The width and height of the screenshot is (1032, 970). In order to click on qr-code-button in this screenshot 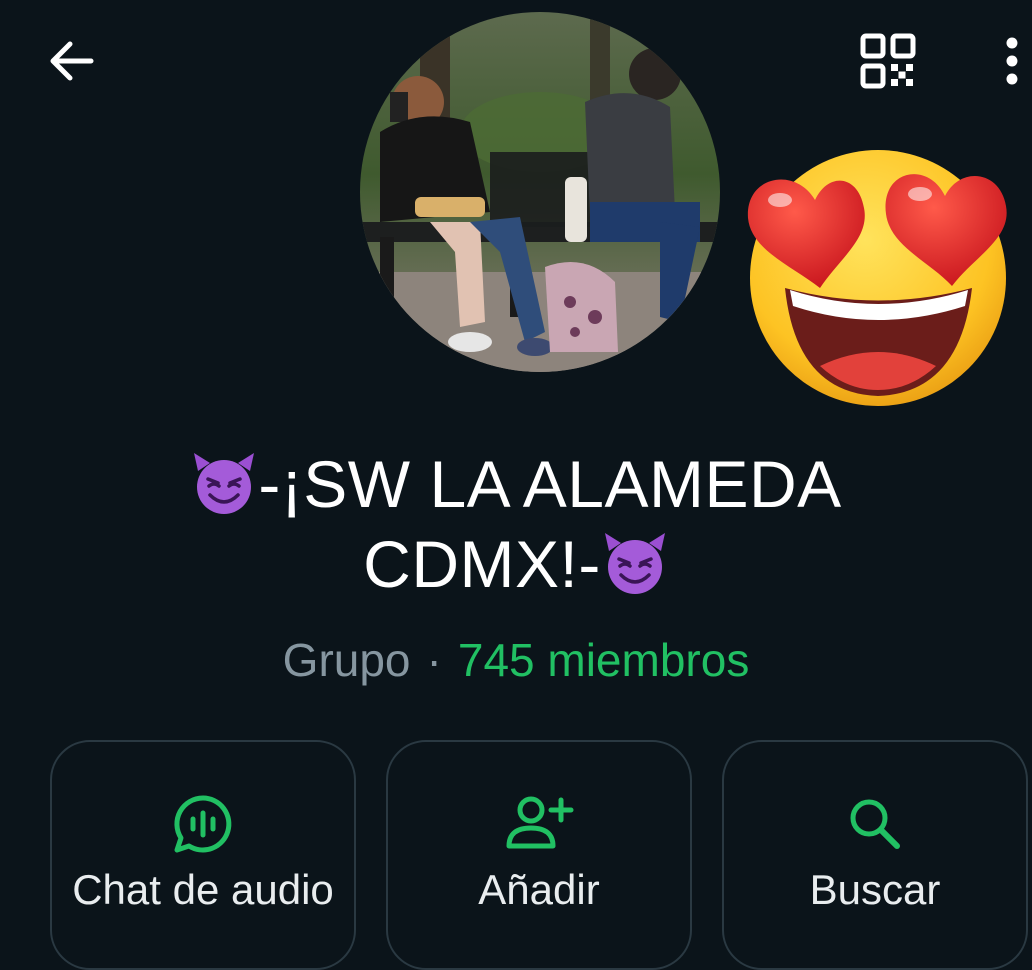, I will do `click(888, 61)`.